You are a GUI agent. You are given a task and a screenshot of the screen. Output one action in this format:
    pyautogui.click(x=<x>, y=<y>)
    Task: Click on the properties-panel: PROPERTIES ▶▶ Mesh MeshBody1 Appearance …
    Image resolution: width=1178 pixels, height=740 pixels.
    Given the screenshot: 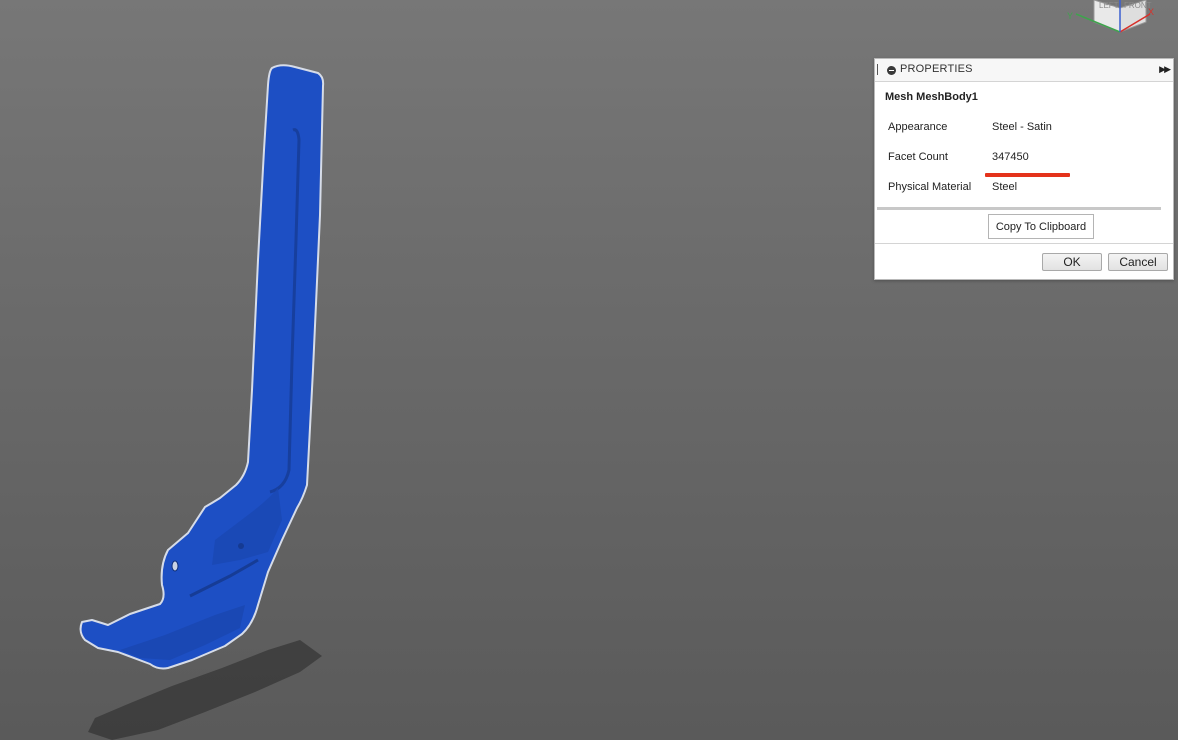 What is the action you would take?
    pyautogui.click(x=1024, y=169)
    